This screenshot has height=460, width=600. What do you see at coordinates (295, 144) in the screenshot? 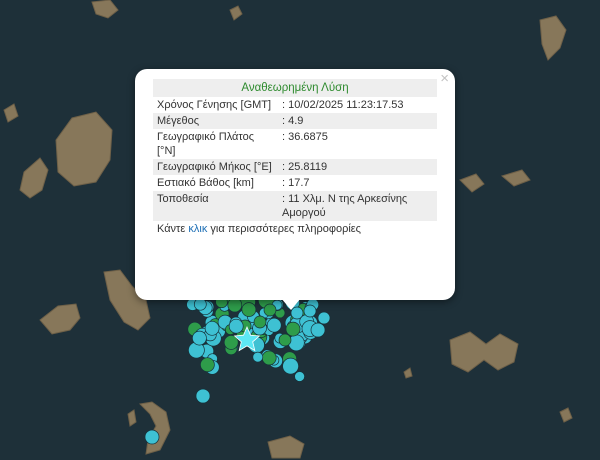
I see `detail-row-latitude: Γεωγραφικό Πλάτος [°N] : 36.6875` at bounding box center [295, 144].